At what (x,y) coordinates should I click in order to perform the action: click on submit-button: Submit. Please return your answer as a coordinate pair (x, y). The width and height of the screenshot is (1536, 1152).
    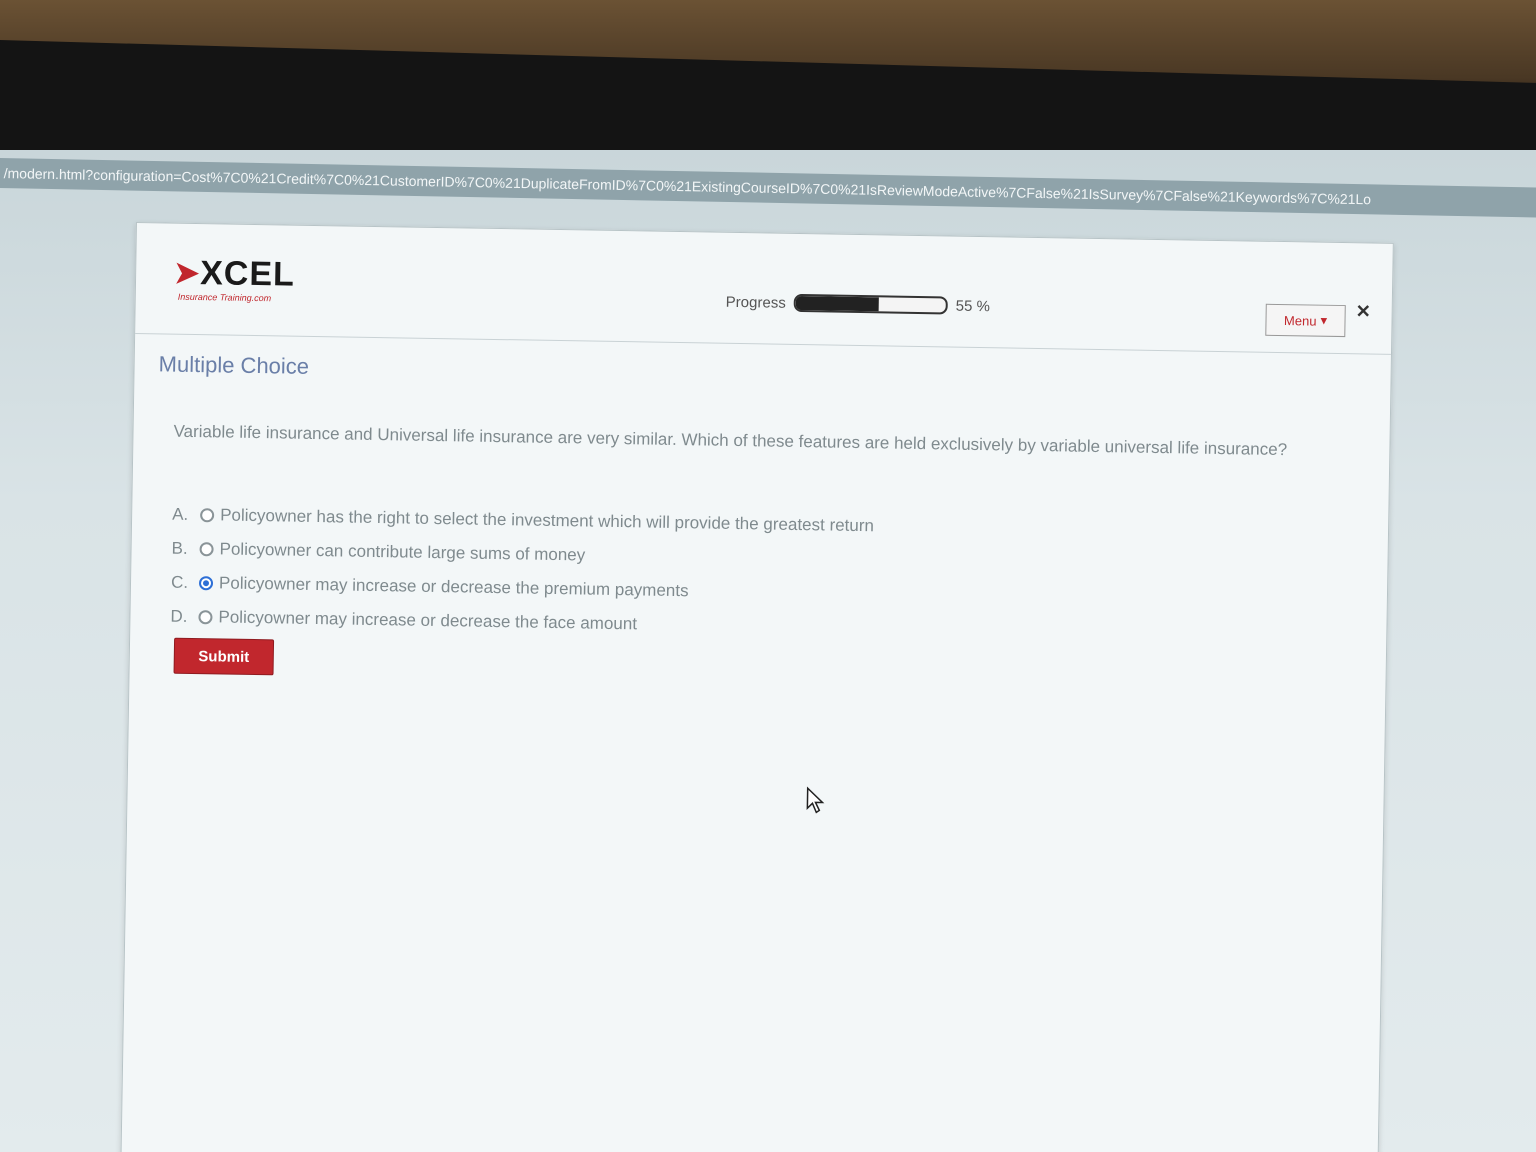
    Looking at the image, I should click on (224, 656).